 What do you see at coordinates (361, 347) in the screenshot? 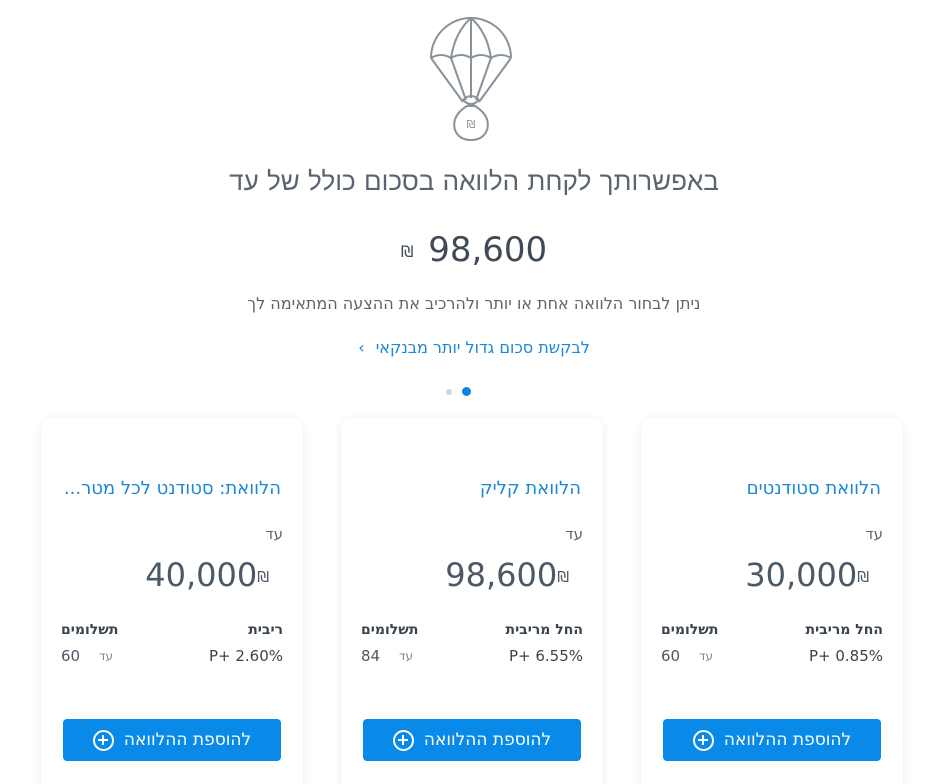
I see `chevron-left-icon: ›` at bounding box center [361, 347].